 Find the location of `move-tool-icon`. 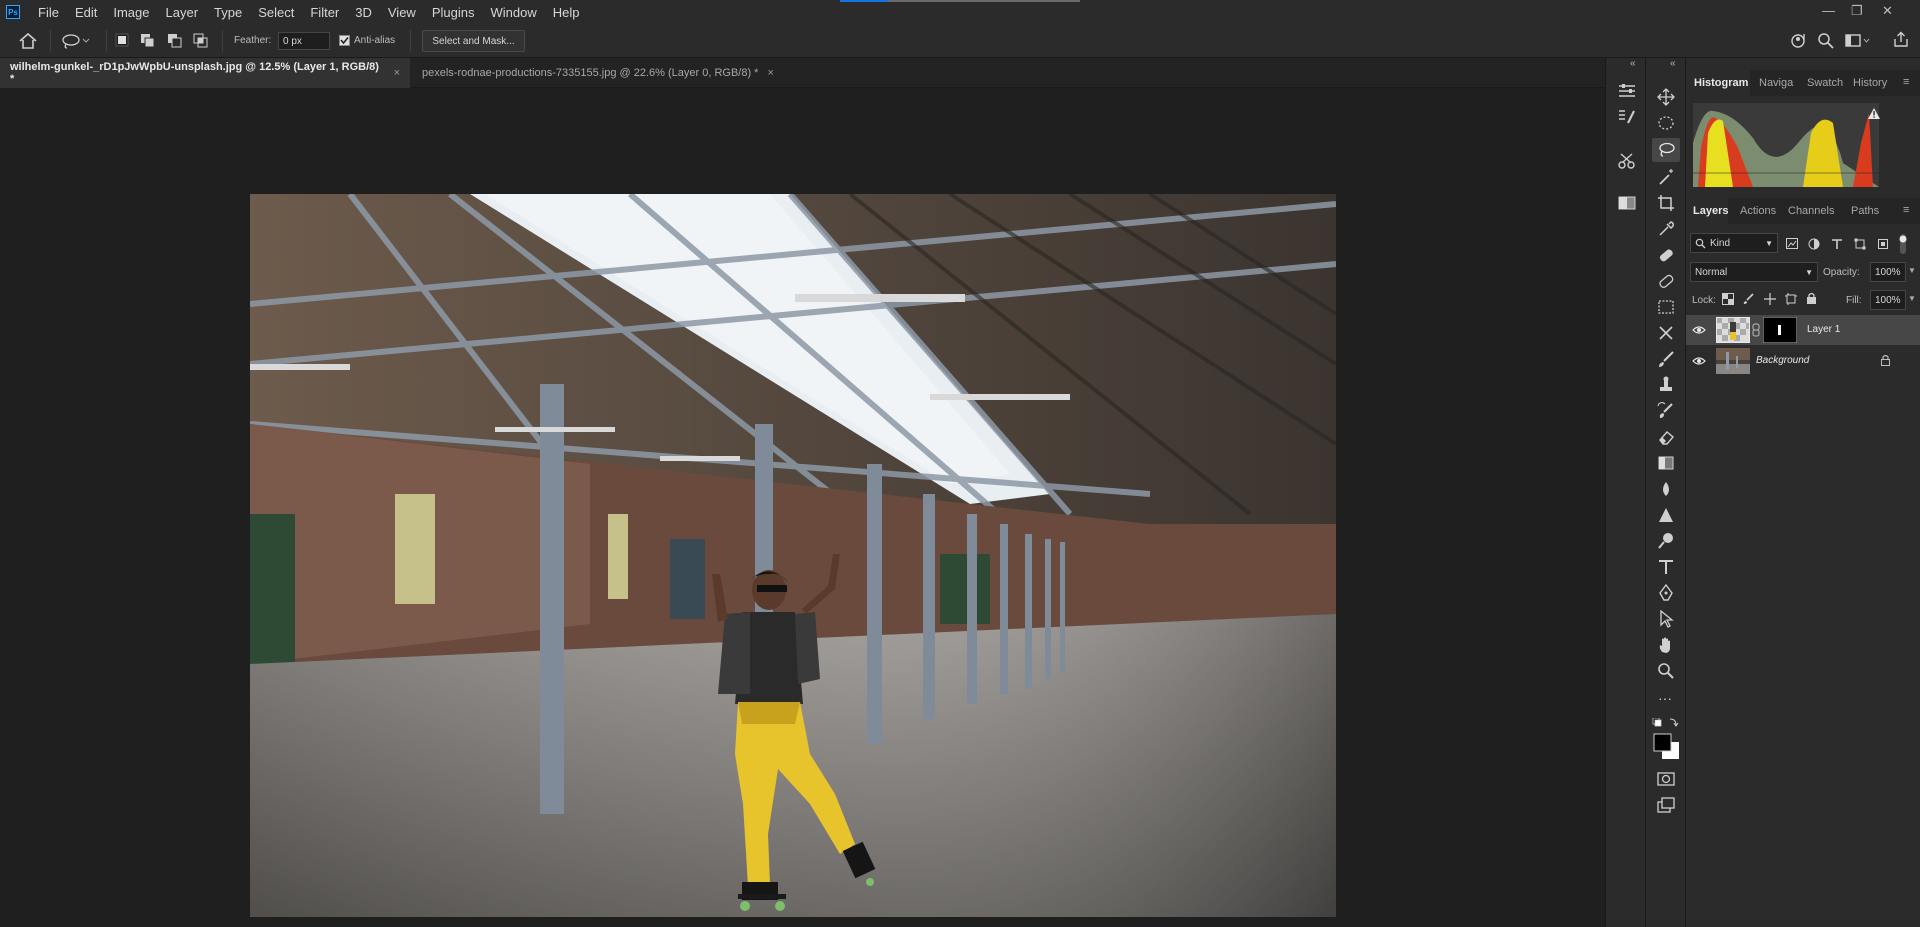

move-tool-icon is located at coordinates (1666, 97).